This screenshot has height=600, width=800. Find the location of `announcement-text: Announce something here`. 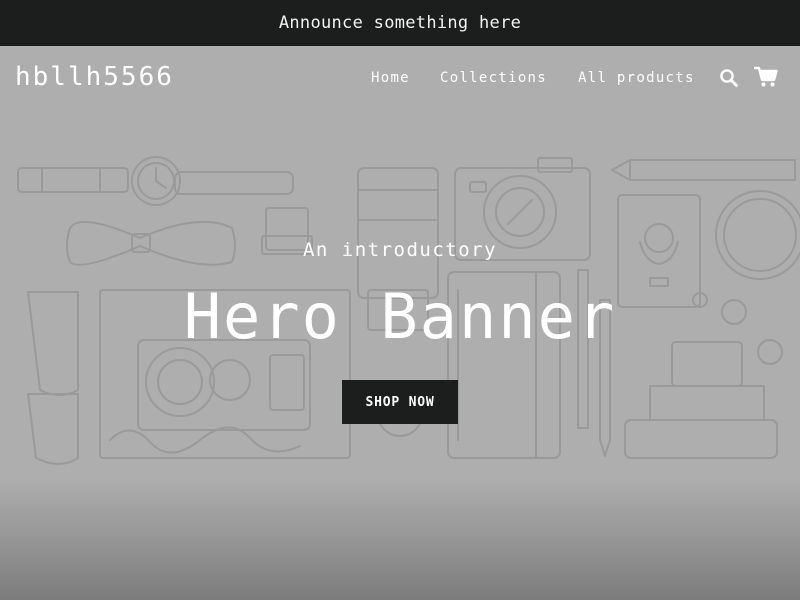

announcement-text: Announce something here is located at coordinates (400, 23).